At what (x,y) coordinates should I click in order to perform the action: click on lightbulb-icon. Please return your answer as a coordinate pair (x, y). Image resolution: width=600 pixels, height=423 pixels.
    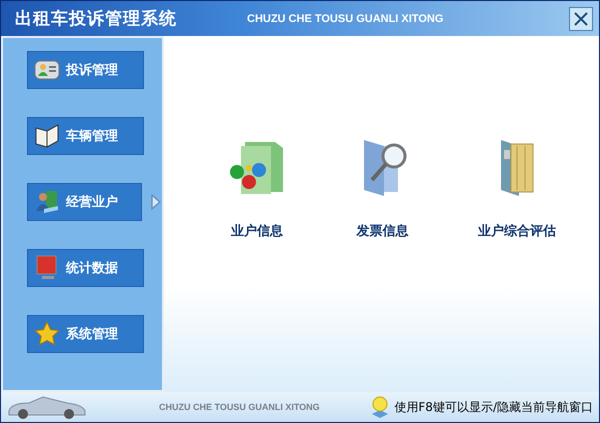
    Looking at the image, I should click on (380, 407).